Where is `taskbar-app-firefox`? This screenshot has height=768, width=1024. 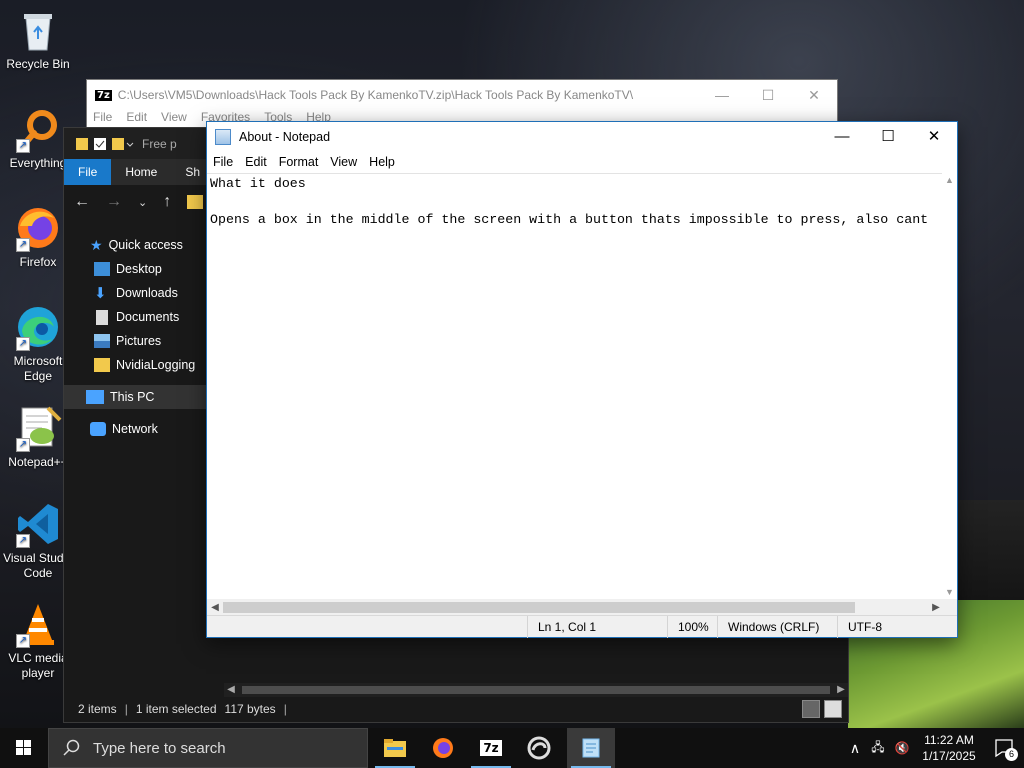
taskbar-app-firefox is located at coordinates (443, 748).